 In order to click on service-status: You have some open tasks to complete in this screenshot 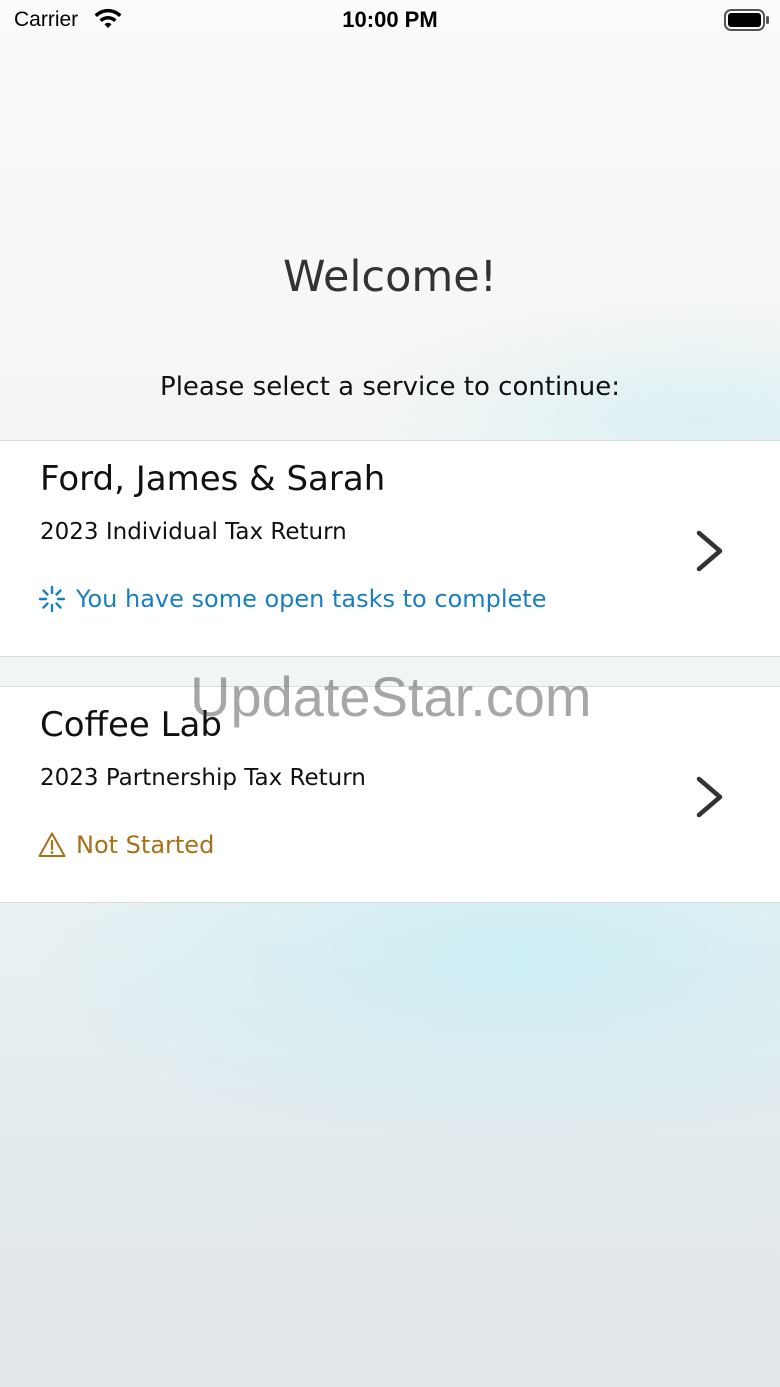, I will do `click(292, 599)`.